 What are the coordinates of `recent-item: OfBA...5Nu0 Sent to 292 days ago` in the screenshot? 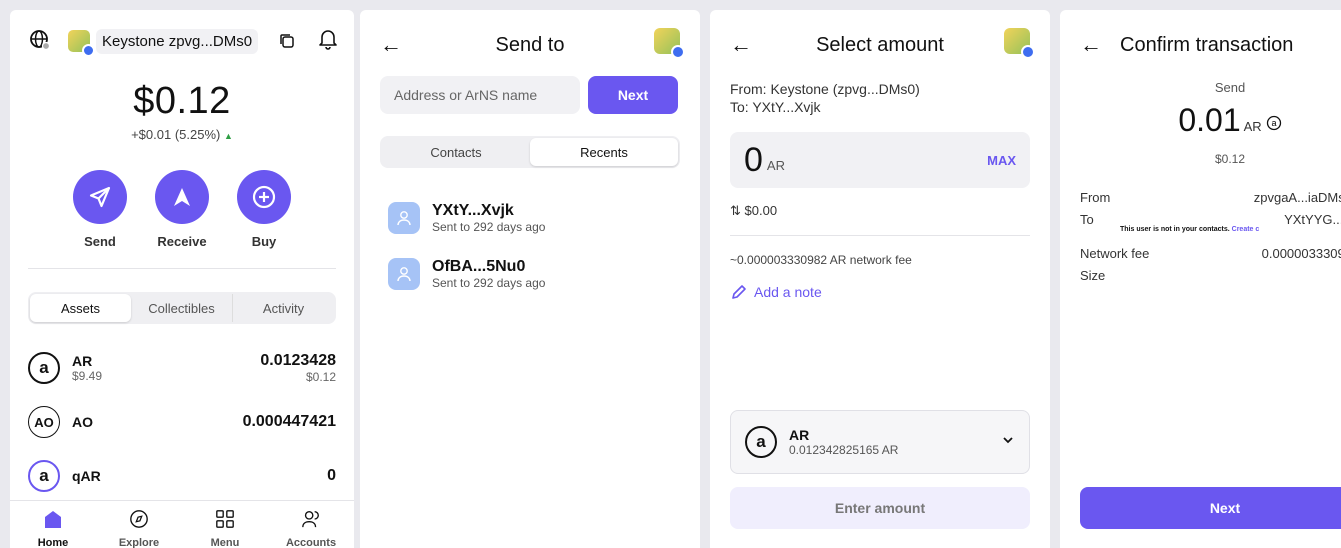 It's located at (534, 274).